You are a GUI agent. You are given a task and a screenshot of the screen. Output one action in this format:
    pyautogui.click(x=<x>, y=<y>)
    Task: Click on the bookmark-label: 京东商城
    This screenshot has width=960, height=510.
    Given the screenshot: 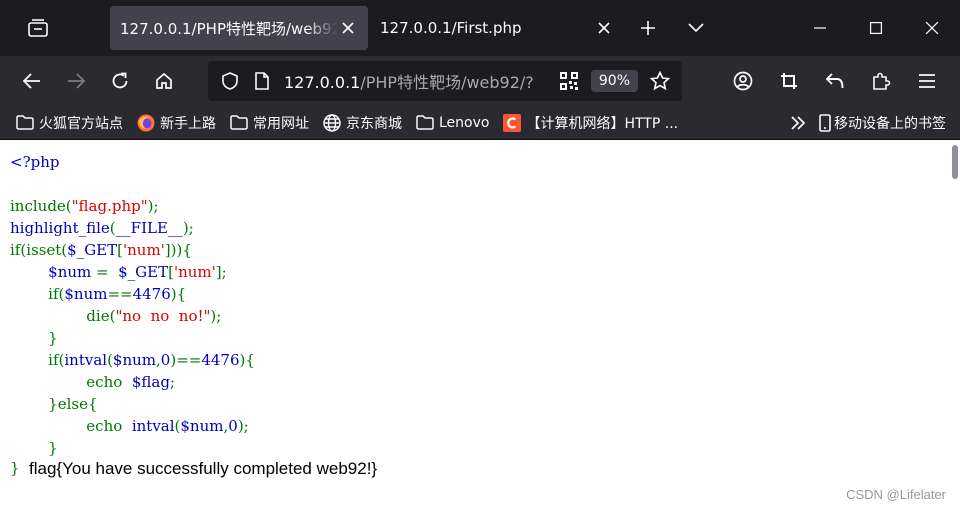 What is the action you would take?
    pyautogui.click(x=374, y=123)
    